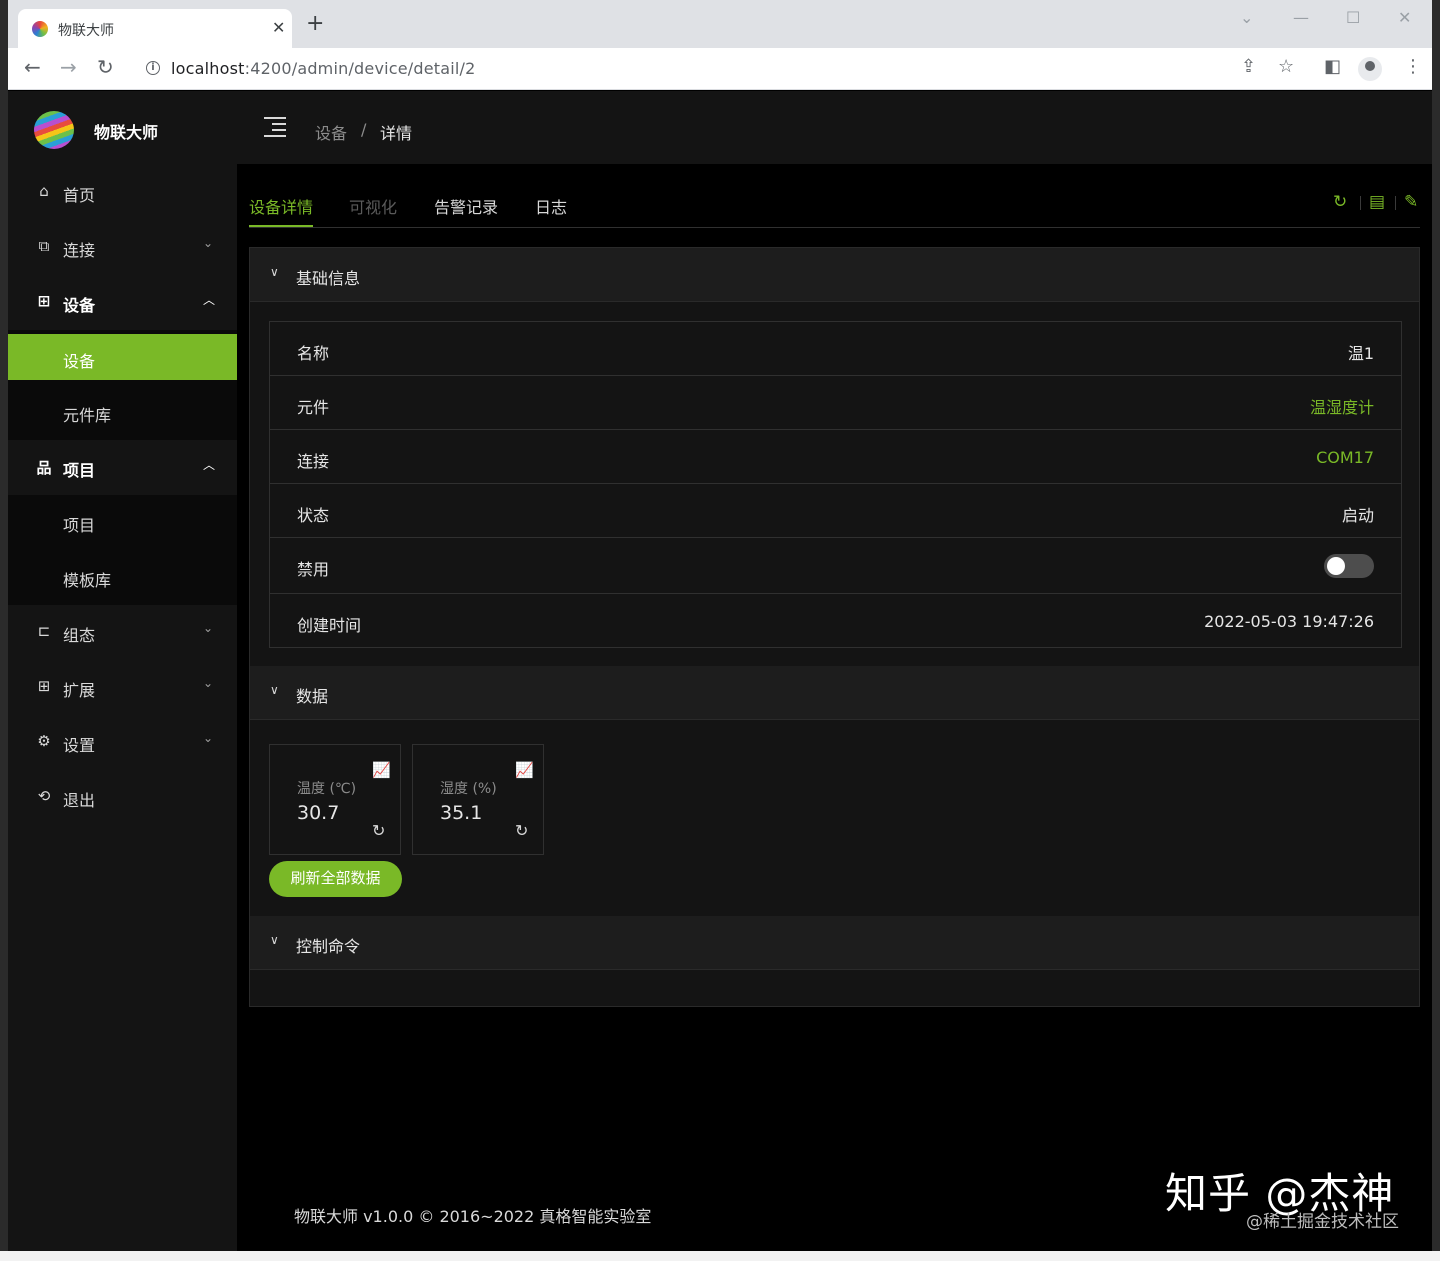 The image size is (1440, 1261). Describe the element at coordinates (835, 403) in the screenshot. I see `table-row: 元件 温湿度计` at that location.